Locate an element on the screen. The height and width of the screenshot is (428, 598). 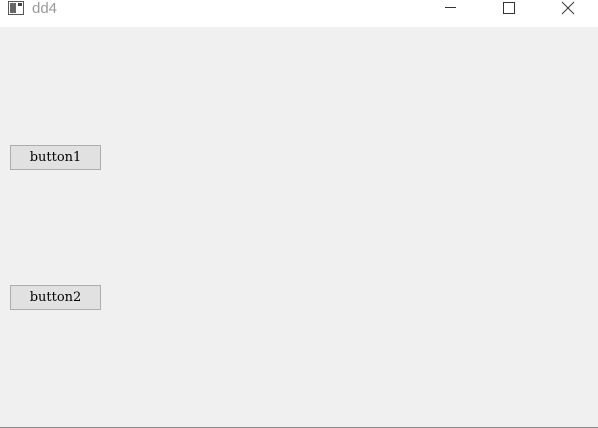
app-window-icon is located at coordinates (16, 8).